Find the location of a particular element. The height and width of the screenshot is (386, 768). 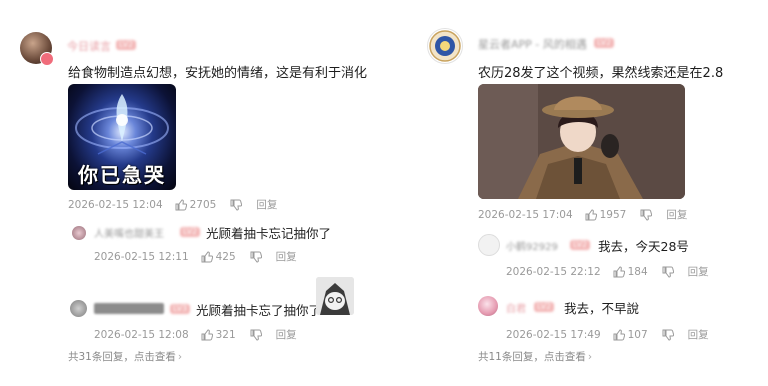

comment-text: 给食物制造点幻想，安抚她的情绪，这是有利于消化 is located at coordinates (218, 73).